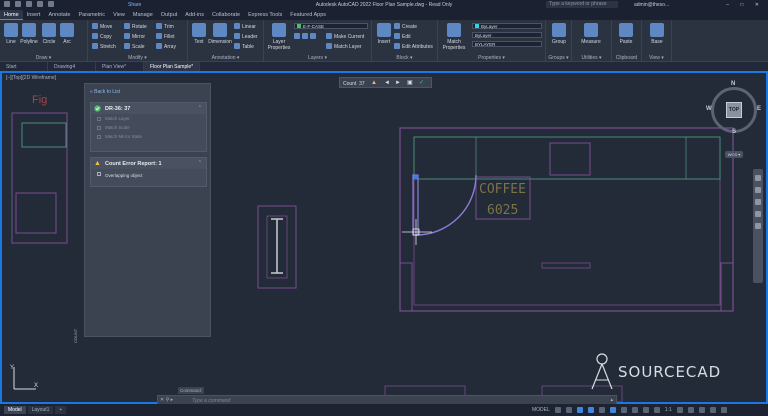 The image size is (768, 416). What do you see at coordinates (454, 37) in the screenshot?
I see `match-properties-button: Match Properties` at bounding box center [454, 37].